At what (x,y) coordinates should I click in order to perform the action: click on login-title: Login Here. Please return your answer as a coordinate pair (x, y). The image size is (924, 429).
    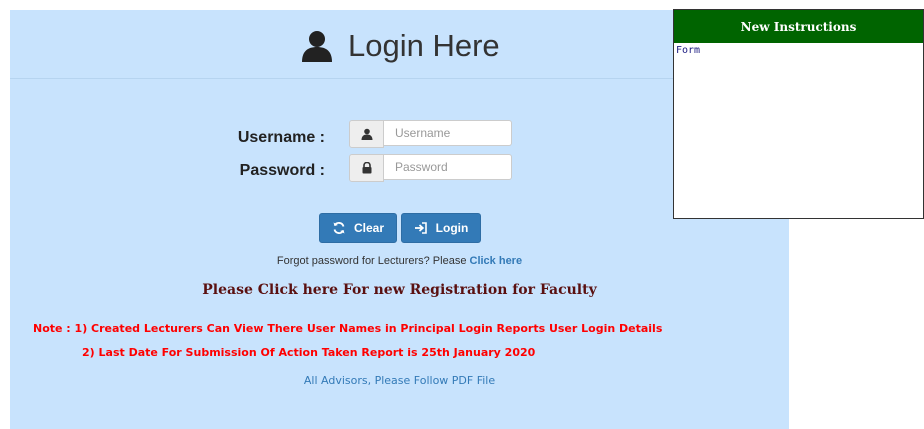
    Looking at the image, I should click on (400, 46).